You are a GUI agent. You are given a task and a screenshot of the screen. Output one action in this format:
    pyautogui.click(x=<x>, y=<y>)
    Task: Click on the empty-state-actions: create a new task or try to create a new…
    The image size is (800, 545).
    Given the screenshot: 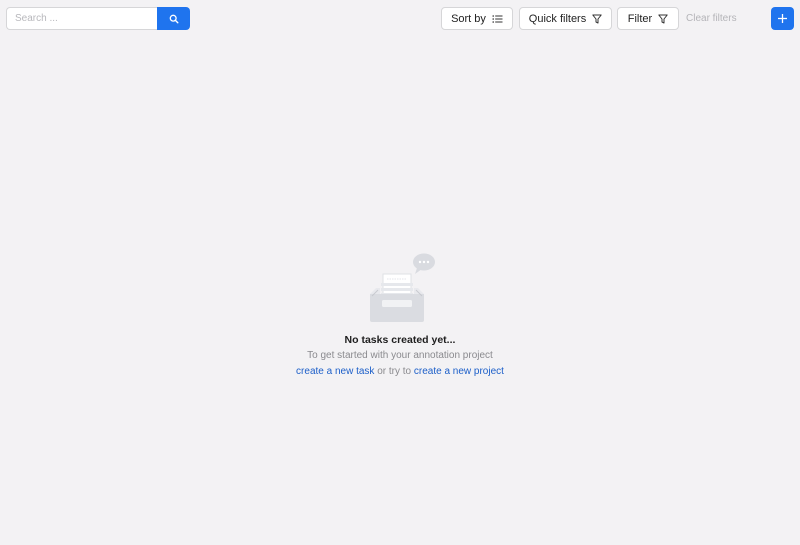 What is the action you would take?
    pyautogui.click(x=400, y=371)
    